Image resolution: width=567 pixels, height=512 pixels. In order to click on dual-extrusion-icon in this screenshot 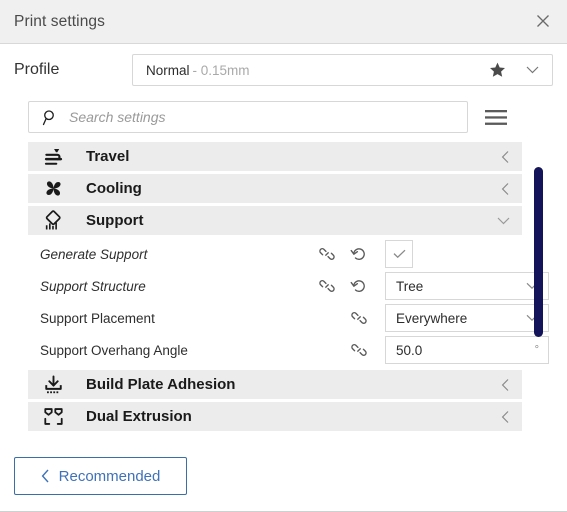, I will do `click(53, 416)`.